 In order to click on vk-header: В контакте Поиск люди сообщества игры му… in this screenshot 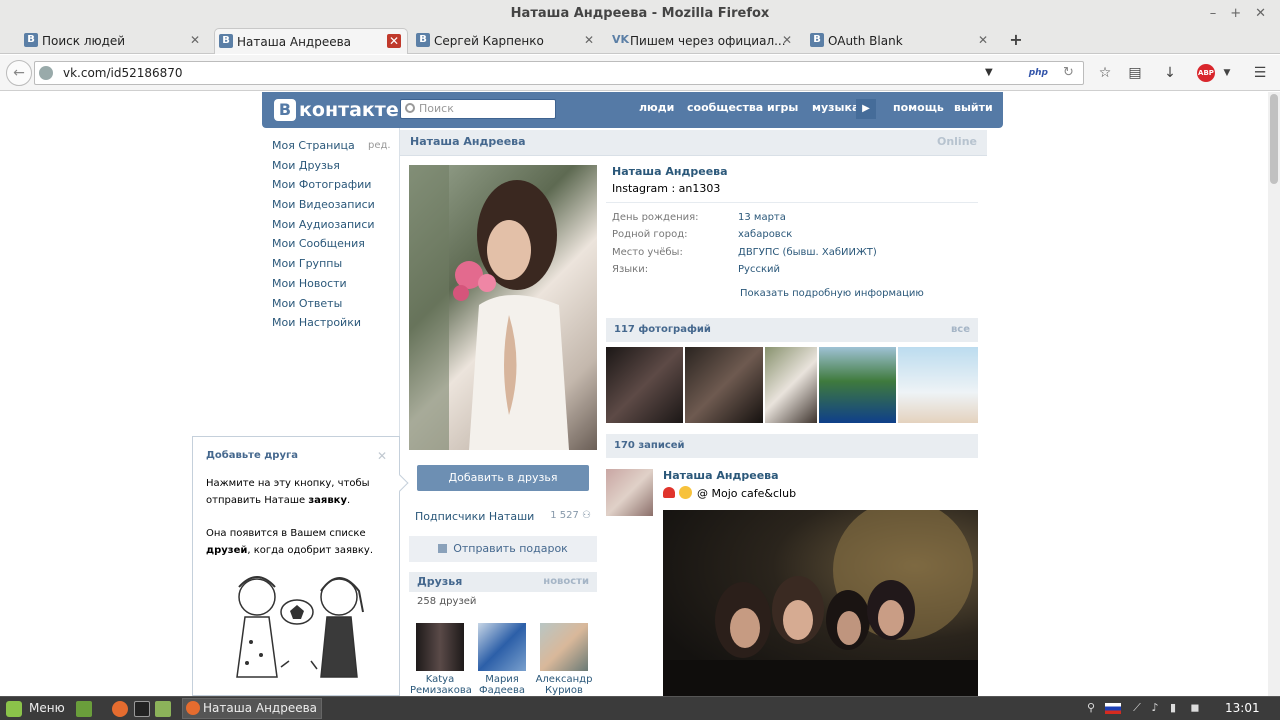, I will do `click(632, 110)`.